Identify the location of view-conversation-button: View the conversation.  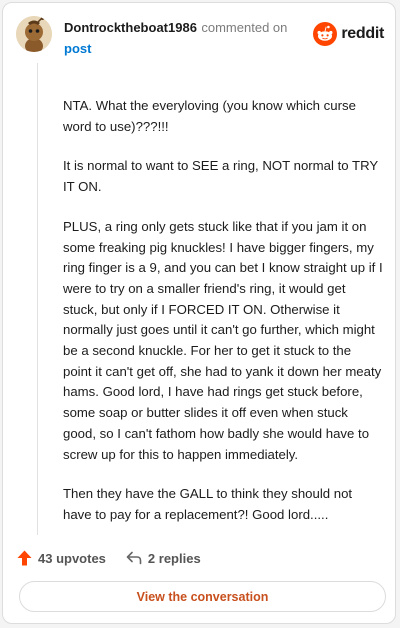
(202, 596).